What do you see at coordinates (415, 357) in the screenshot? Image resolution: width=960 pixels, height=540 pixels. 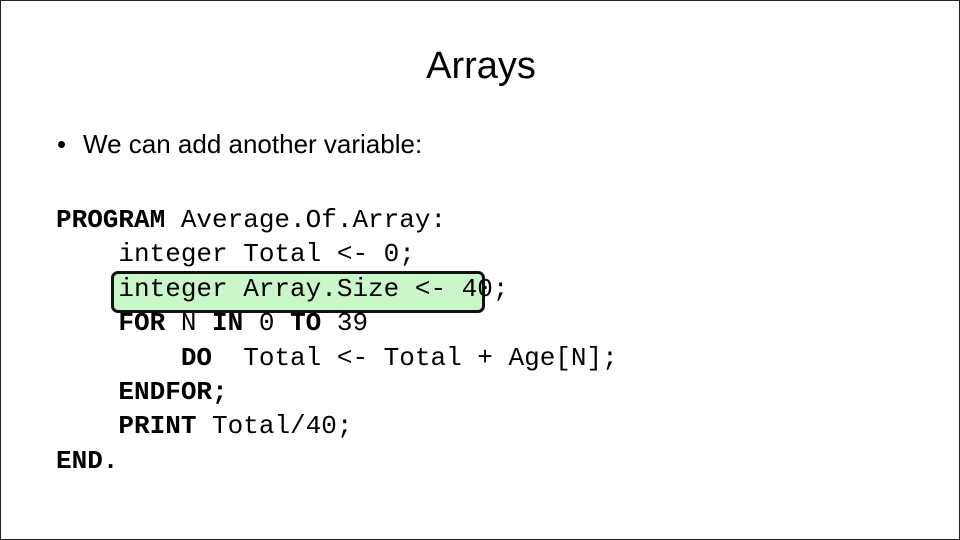 I see `code-text: Total <- Total + Age[N];` at bounding box center [415, 357].